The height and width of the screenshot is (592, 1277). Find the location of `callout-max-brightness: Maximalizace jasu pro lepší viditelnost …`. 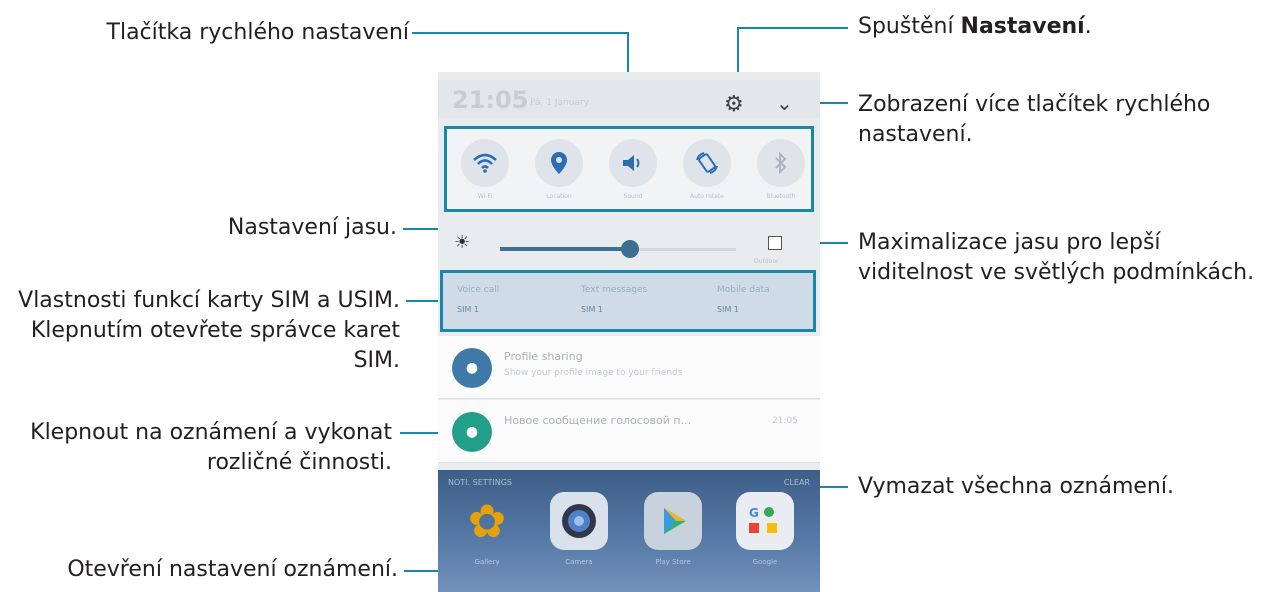

callout-max-brightness: Maximalizace jasu pro lepší viditelnost … is located at coordinates (1056, 257).